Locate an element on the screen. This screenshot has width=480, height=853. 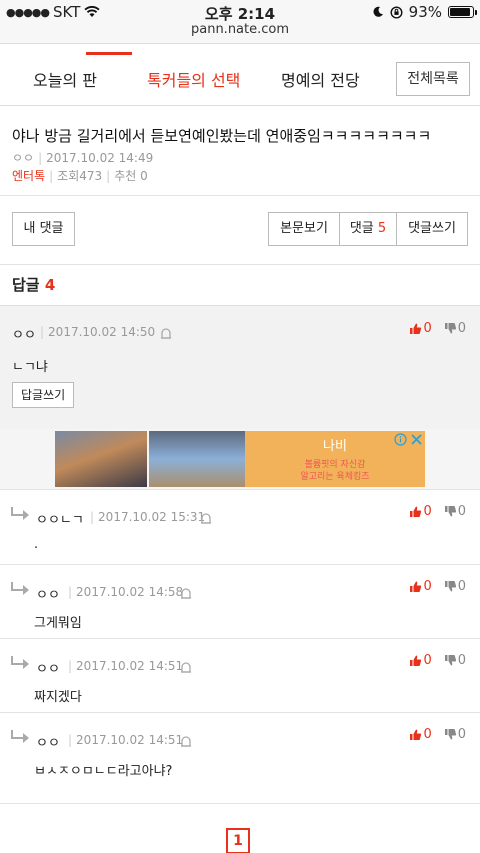
full-list-button: 전체목록 is located at coordinates (433, 79).